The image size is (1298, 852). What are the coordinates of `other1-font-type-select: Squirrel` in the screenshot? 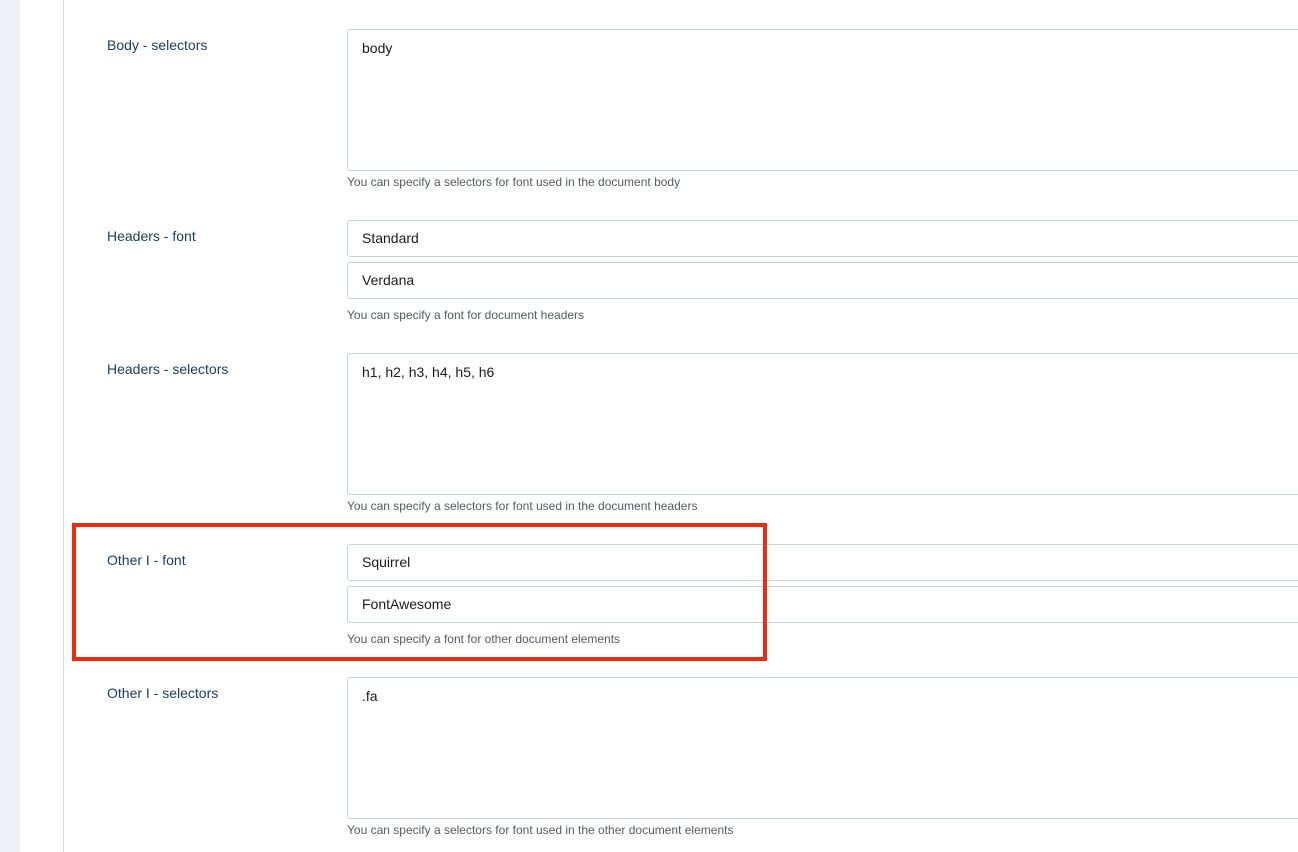 It's located at (822, 562).